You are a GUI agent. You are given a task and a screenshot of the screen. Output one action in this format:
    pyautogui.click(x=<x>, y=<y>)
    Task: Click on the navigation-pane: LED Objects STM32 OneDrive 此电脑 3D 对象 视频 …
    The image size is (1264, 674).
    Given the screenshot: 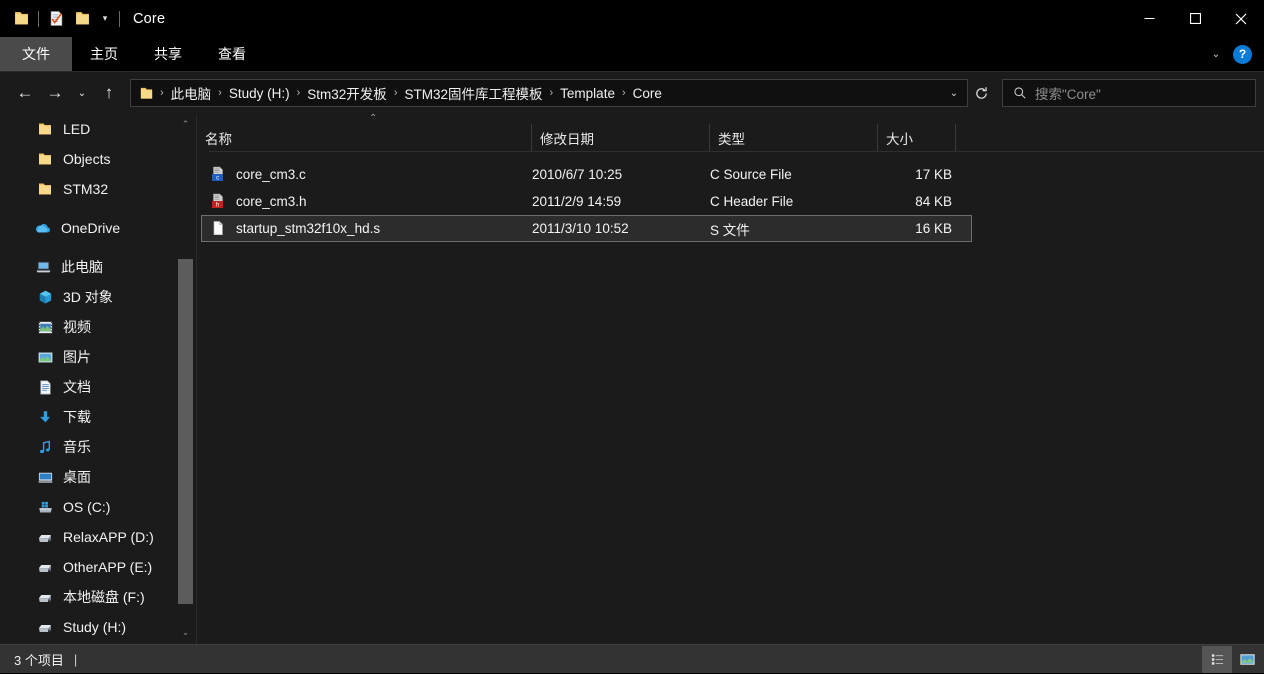 What is the action you would take?
    pyautogui.click(x=98, y=379)
    